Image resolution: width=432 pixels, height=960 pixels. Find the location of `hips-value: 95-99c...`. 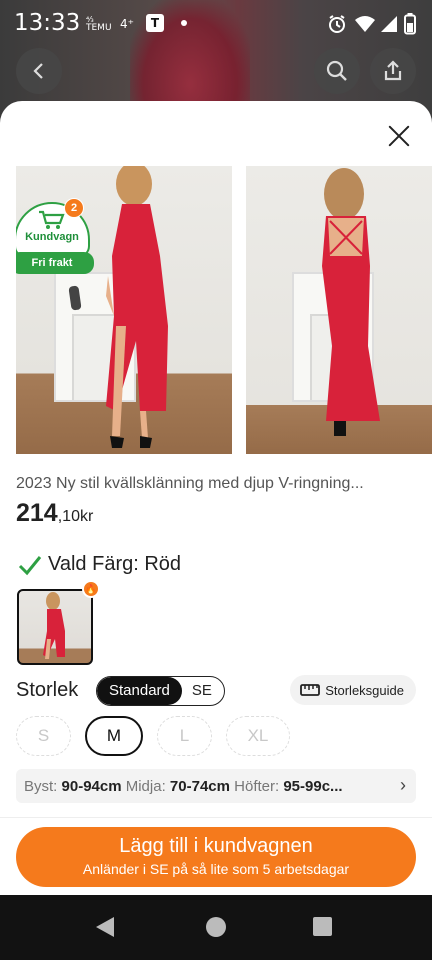

hips-value: 95-99c... is located at coordinates (313, 786).